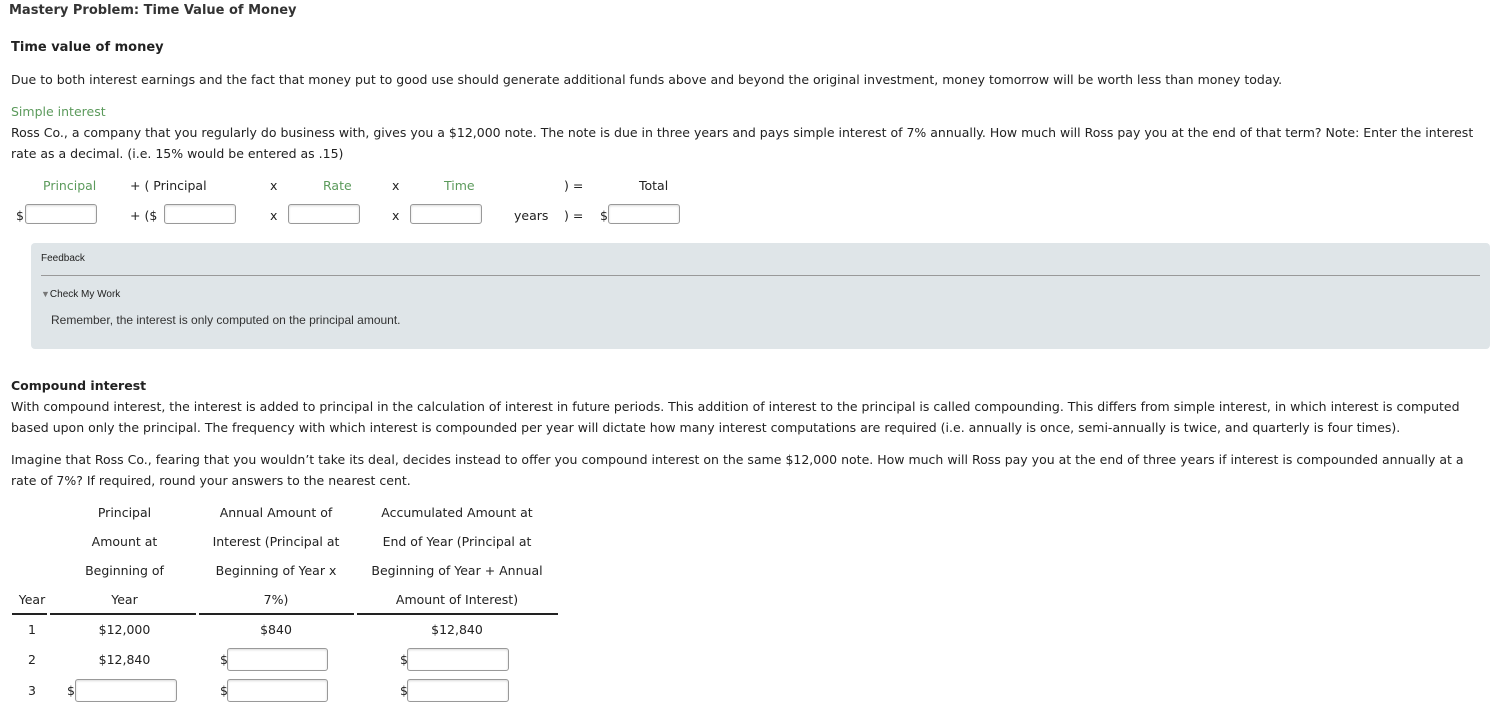  Describe the element at coordinates (32, 599) in the screenshot. I see `col-header-year: Year` at that location.